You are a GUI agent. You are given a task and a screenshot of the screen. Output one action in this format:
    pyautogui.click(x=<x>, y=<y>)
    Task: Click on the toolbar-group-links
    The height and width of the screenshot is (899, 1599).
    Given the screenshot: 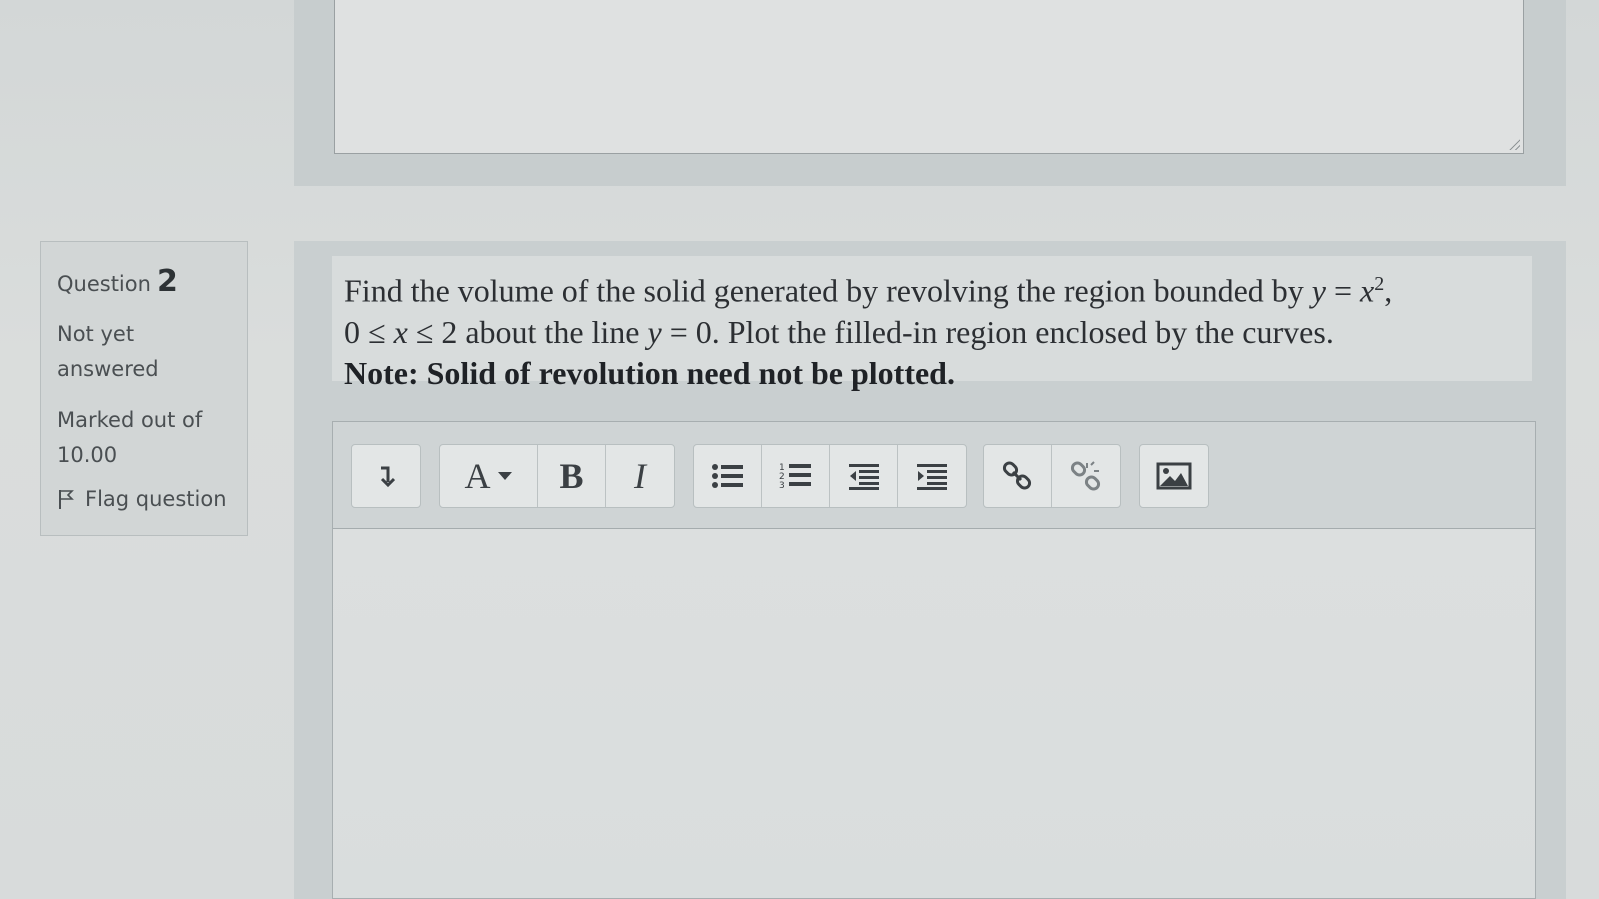 What is the action you would take?
    pyautogui.click(x=1052, y=476)
    